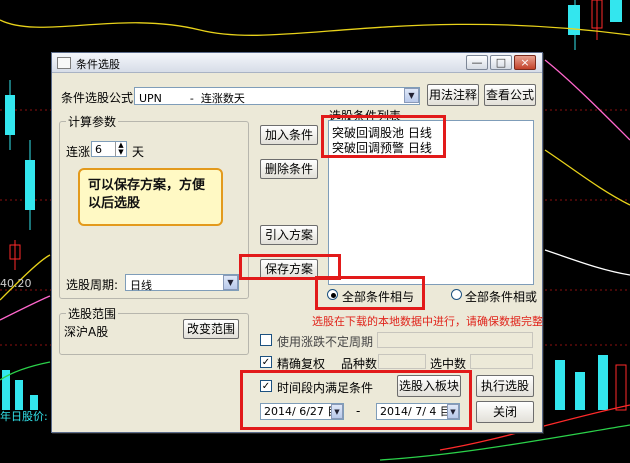 This screenshot has width=630, height=463. I want to click on execute-screening-button: 执行选股, so click(505, 386).